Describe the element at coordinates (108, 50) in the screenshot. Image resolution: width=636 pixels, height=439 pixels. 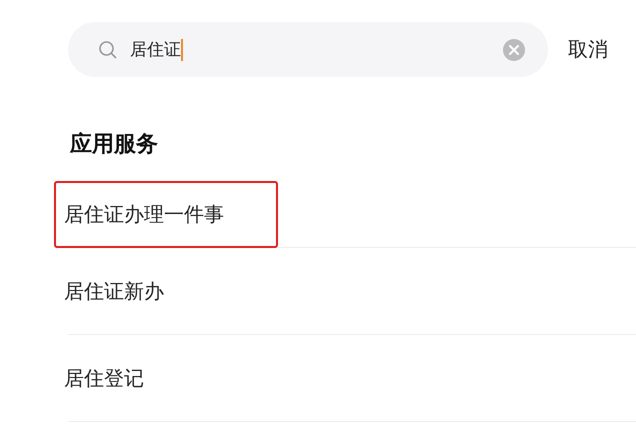
I see `search-icon` at that location.